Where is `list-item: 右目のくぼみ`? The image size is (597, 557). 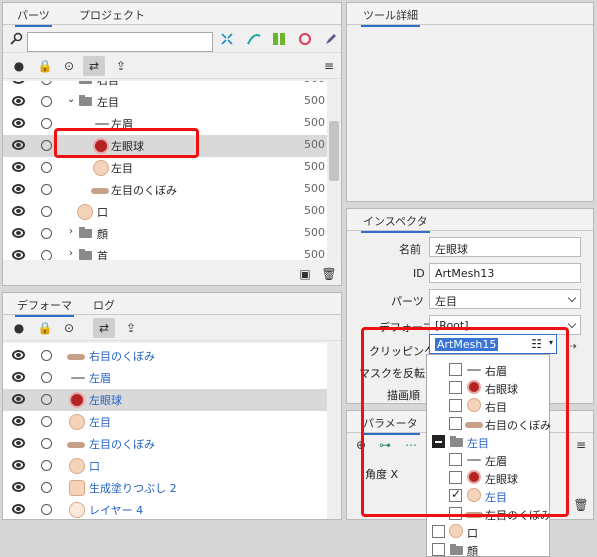
list-item: 右目のくぼみ is located at coordinates (165, 356).